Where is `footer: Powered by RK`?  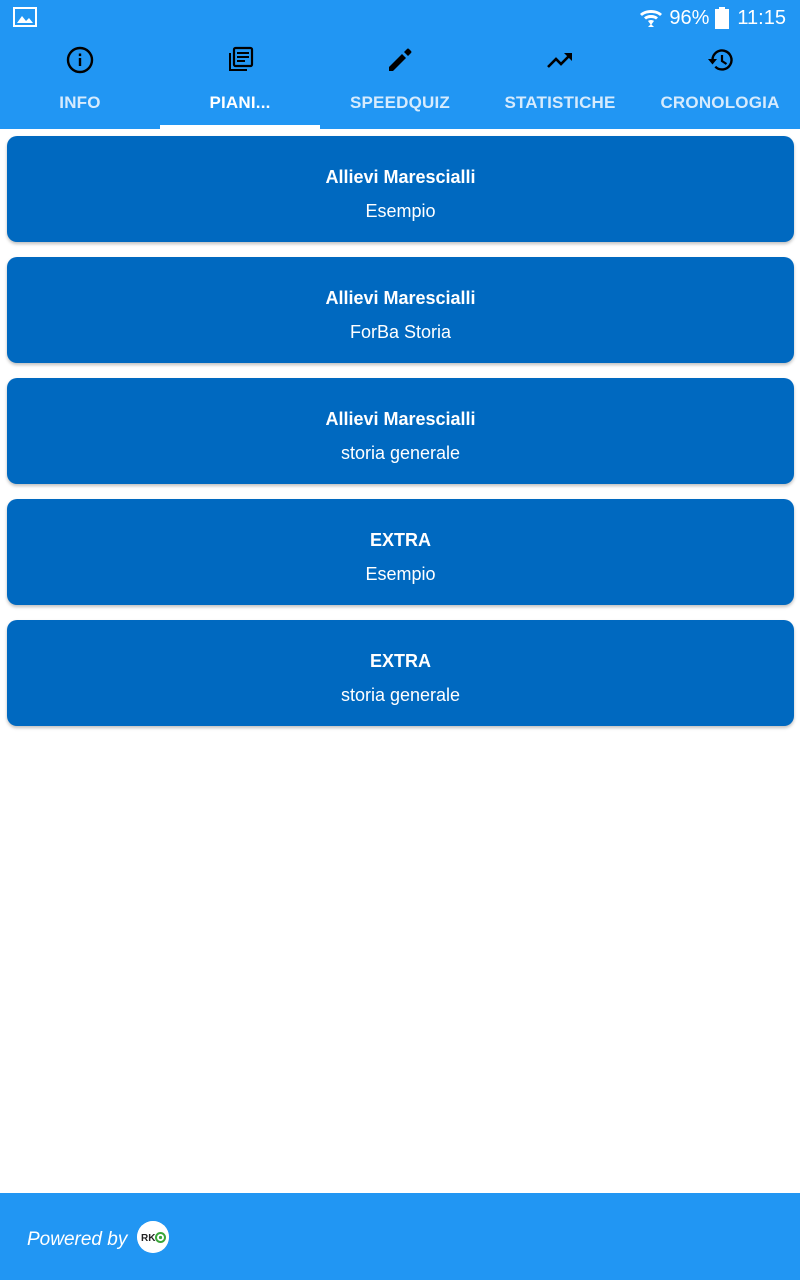 footer: Powered by RK is located at coordinates (400, 1236).